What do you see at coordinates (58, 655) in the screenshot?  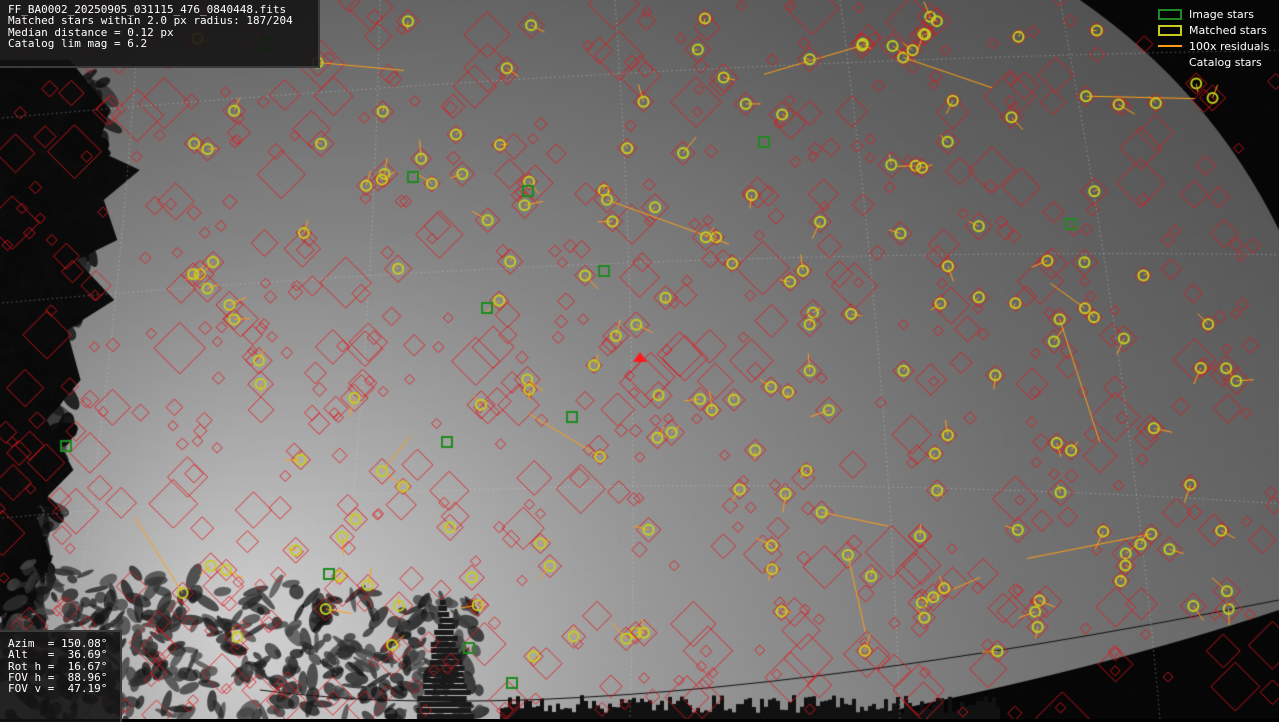 I see `alt-text: Alt = 36.69°` at bounding box center [58, 655].